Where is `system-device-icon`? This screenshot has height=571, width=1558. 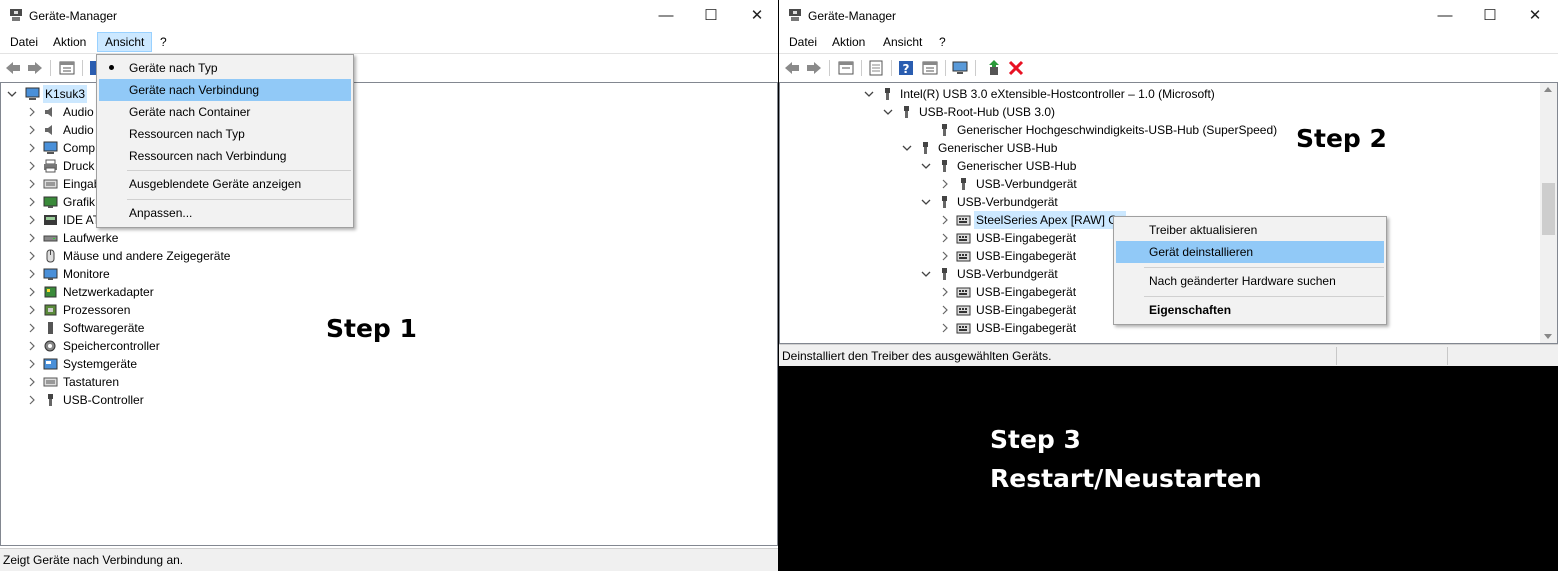
system-device-icon is located at coordinates (50, 364).